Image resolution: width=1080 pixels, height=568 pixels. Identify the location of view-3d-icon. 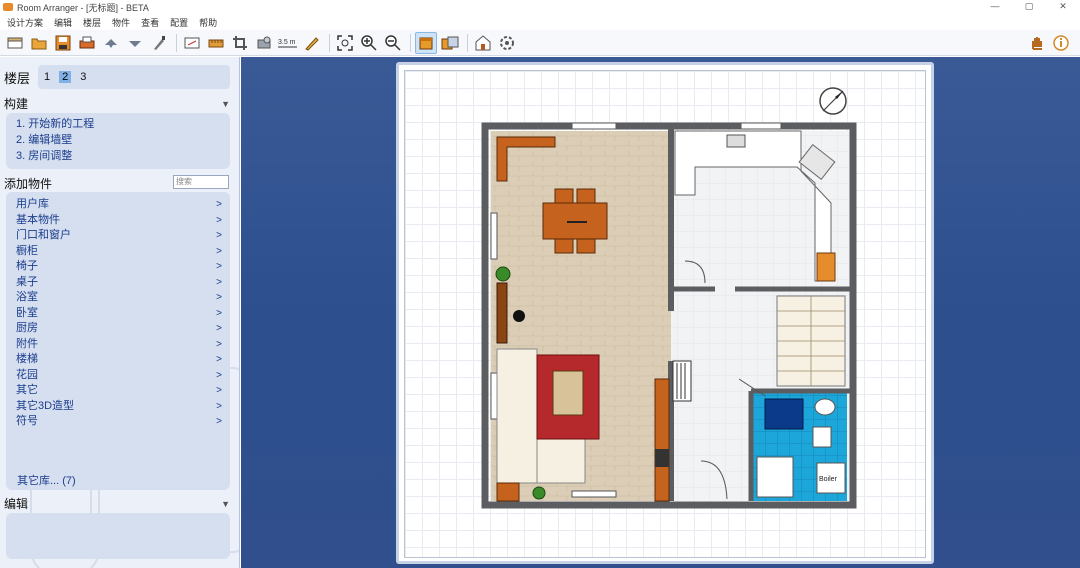
(450, 43).